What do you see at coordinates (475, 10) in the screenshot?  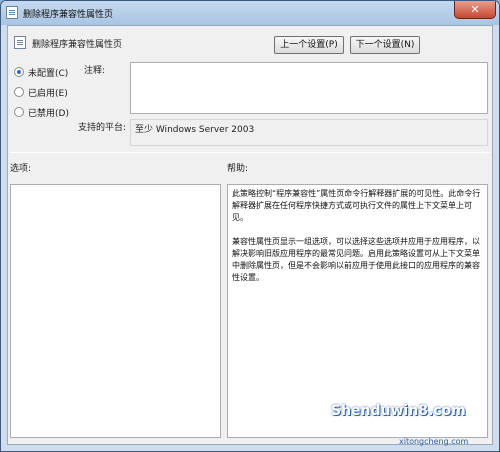 I see `close-button: ✕` at bounding box center [475, 10].